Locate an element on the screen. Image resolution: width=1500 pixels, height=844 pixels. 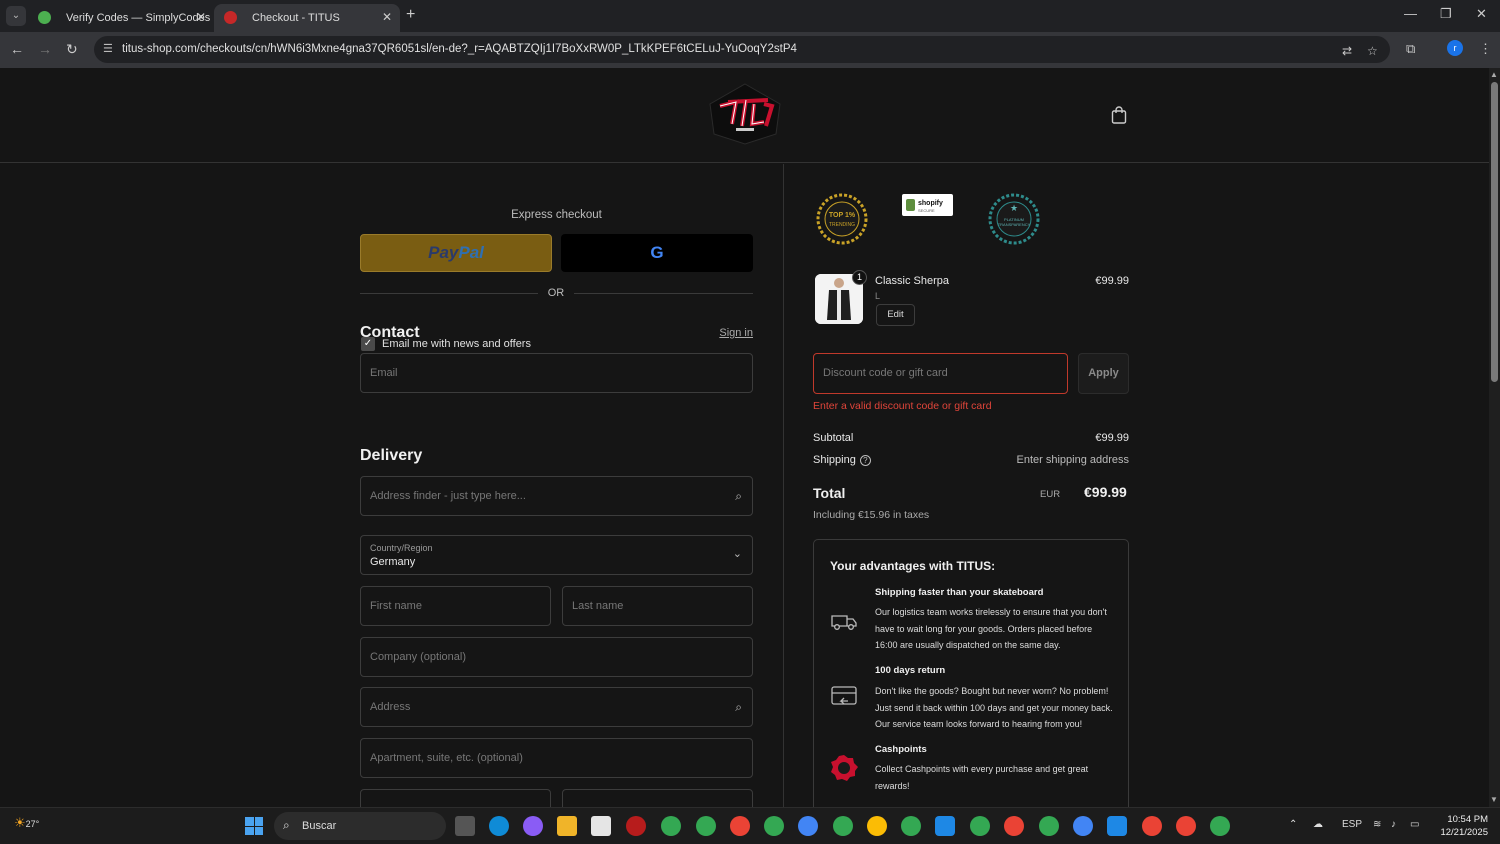
apartment-field: Apartment, suite, etc. (optional) is located at coordinates (556, 758).